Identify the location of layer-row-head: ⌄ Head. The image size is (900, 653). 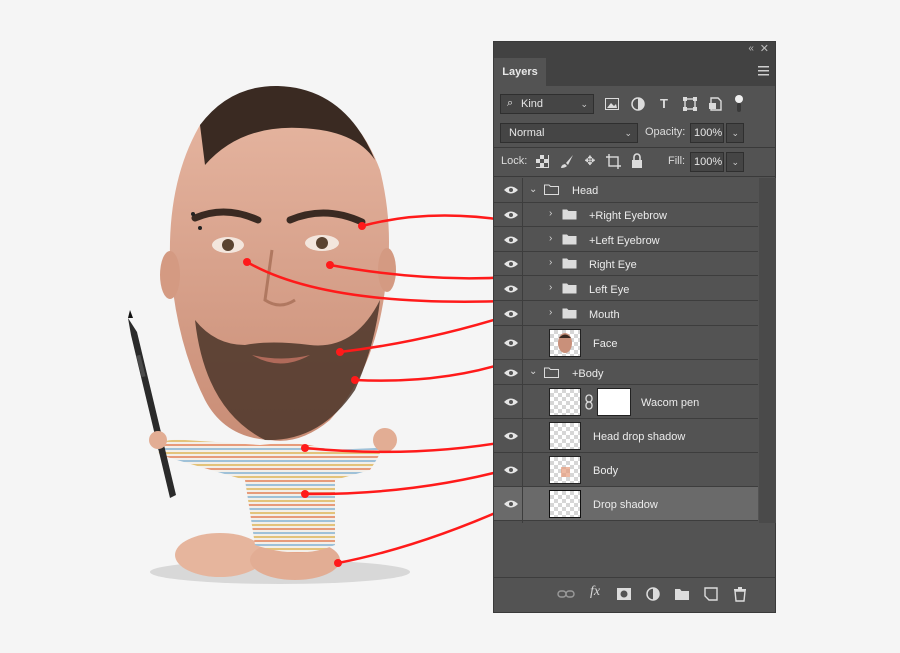
(626, 190).